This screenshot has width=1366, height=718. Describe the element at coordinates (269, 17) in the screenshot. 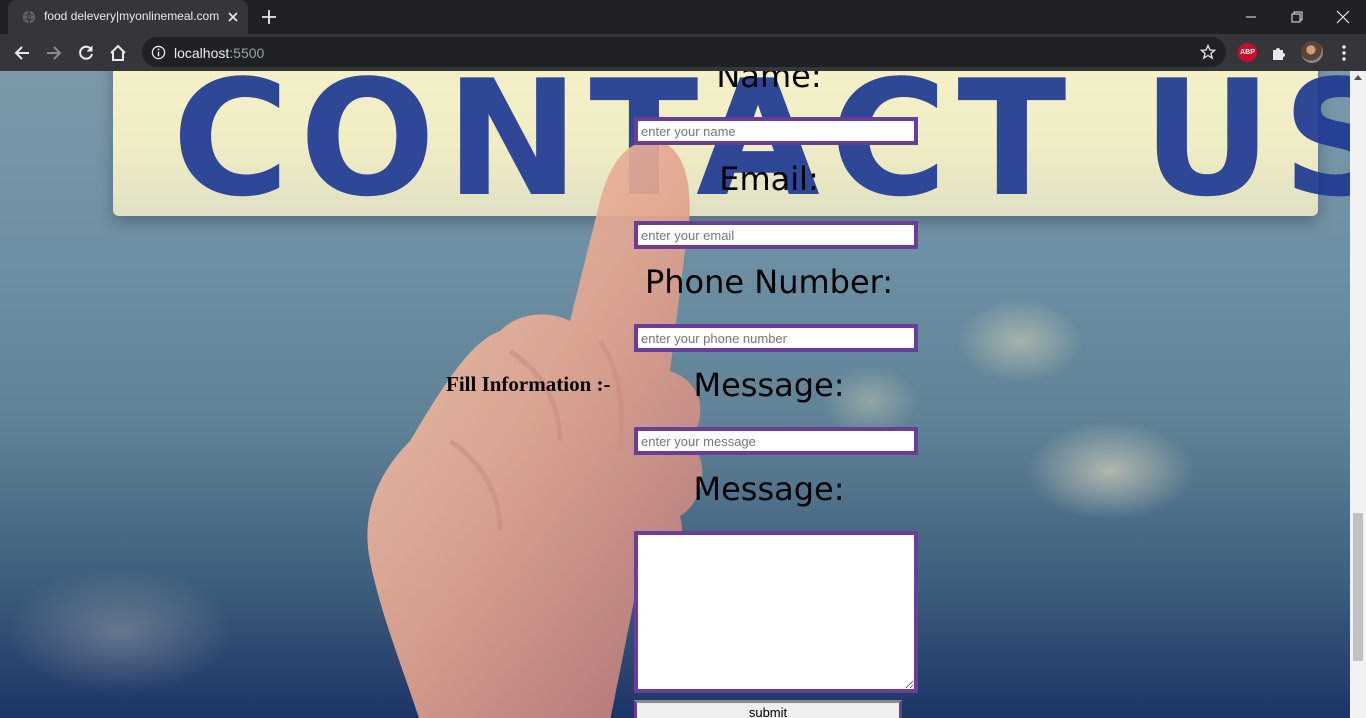

I see `plus-icon` at that location.